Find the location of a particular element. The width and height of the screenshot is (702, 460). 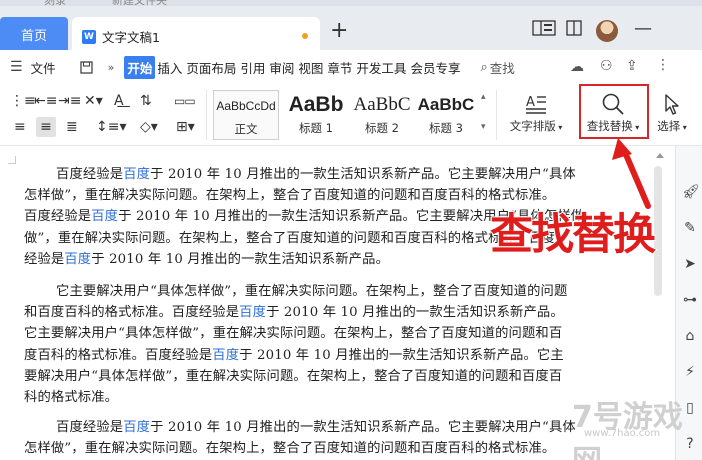

text-direction-icon: A͟ is located at coordinates (119, 101).